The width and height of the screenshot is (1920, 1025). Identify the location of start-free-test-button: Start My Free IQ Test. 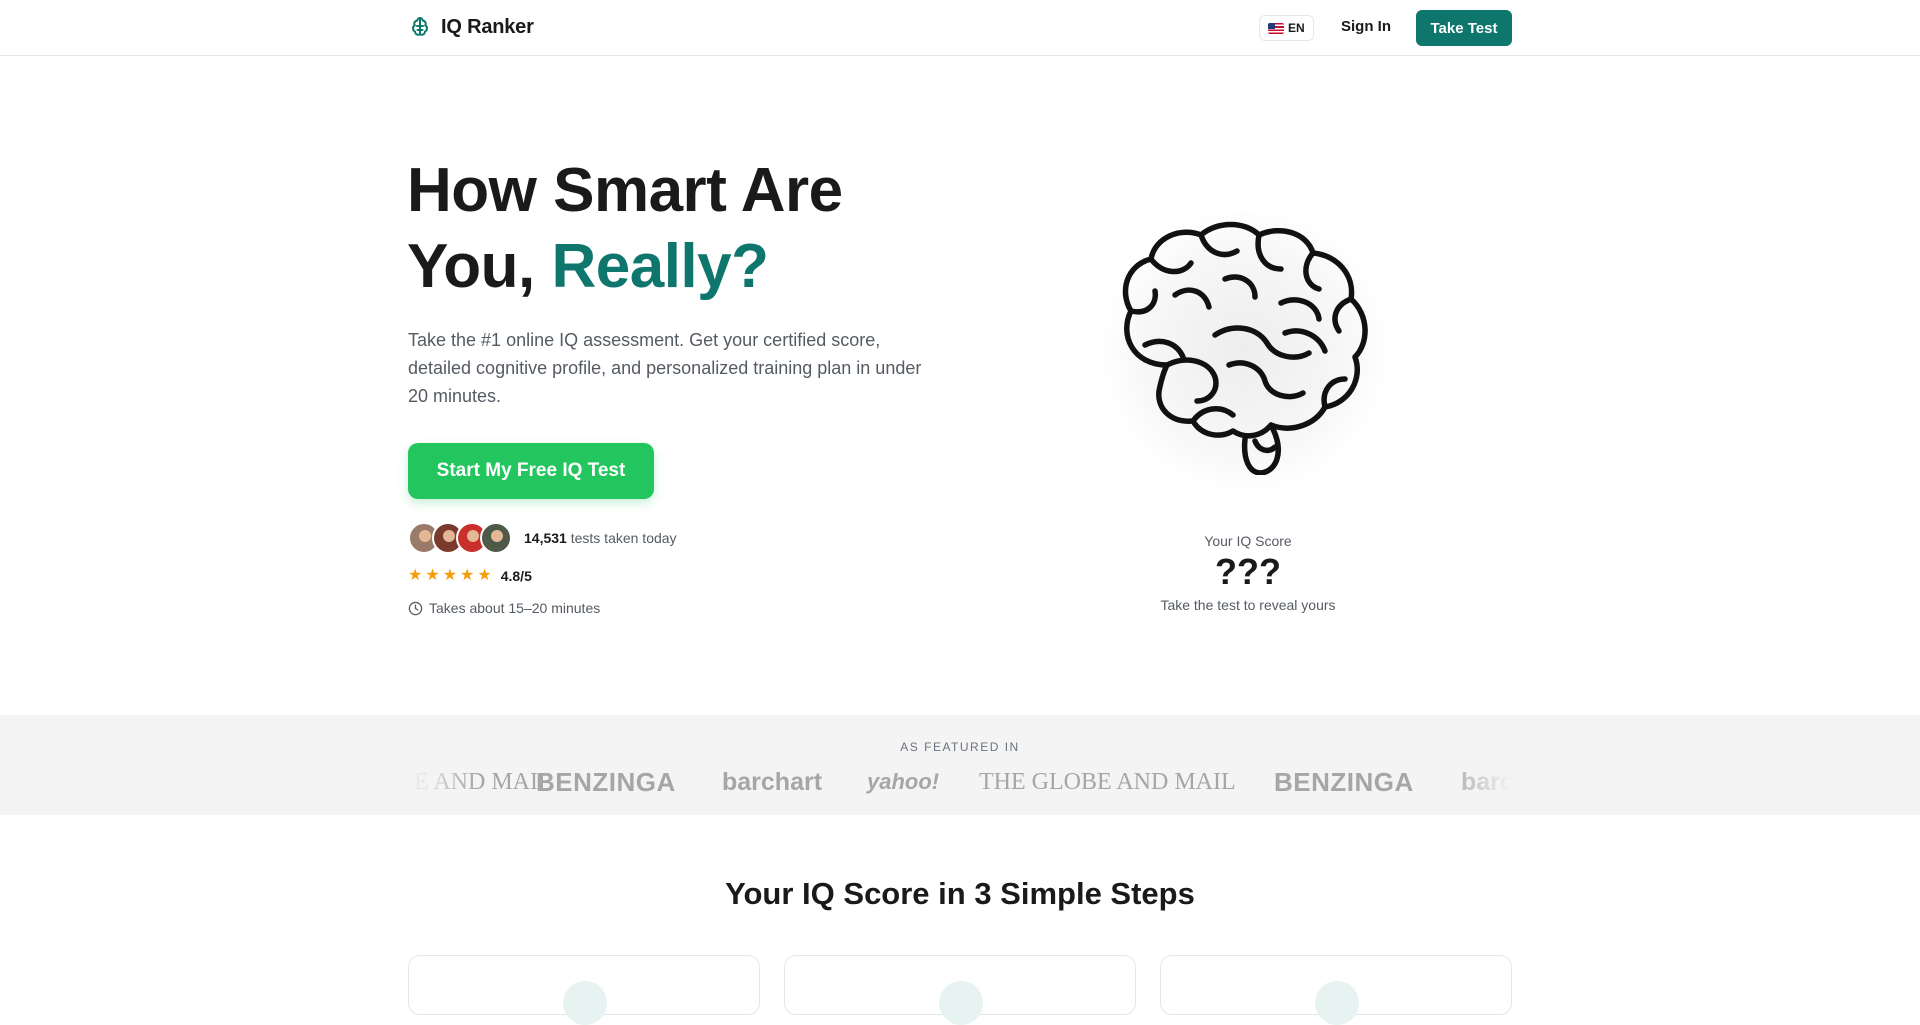
(531, 471).